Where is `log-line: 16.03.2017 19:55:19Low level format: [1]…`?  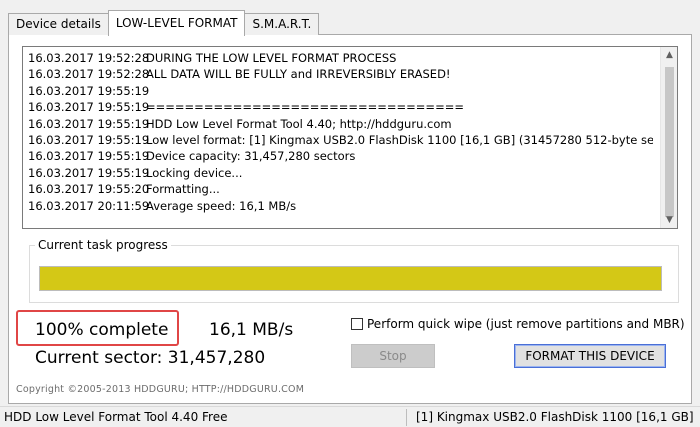 log-line: 16.03.2017 19:55:19Low level format: [1]… is located at coordinates (340, 140).